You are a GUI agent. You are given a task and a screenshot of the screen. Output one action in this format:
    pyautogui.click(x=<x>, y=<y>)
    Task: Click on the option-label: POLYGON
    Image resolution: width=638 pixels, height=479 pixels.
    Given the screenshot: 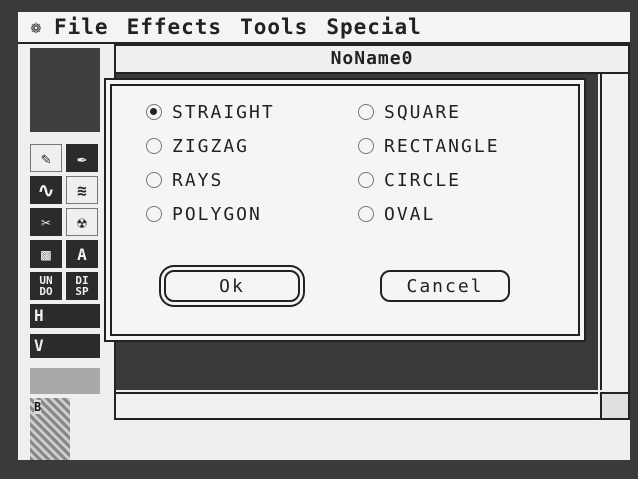 What is the action you would take?
    pyautogui.click(x=217, y=214)
    